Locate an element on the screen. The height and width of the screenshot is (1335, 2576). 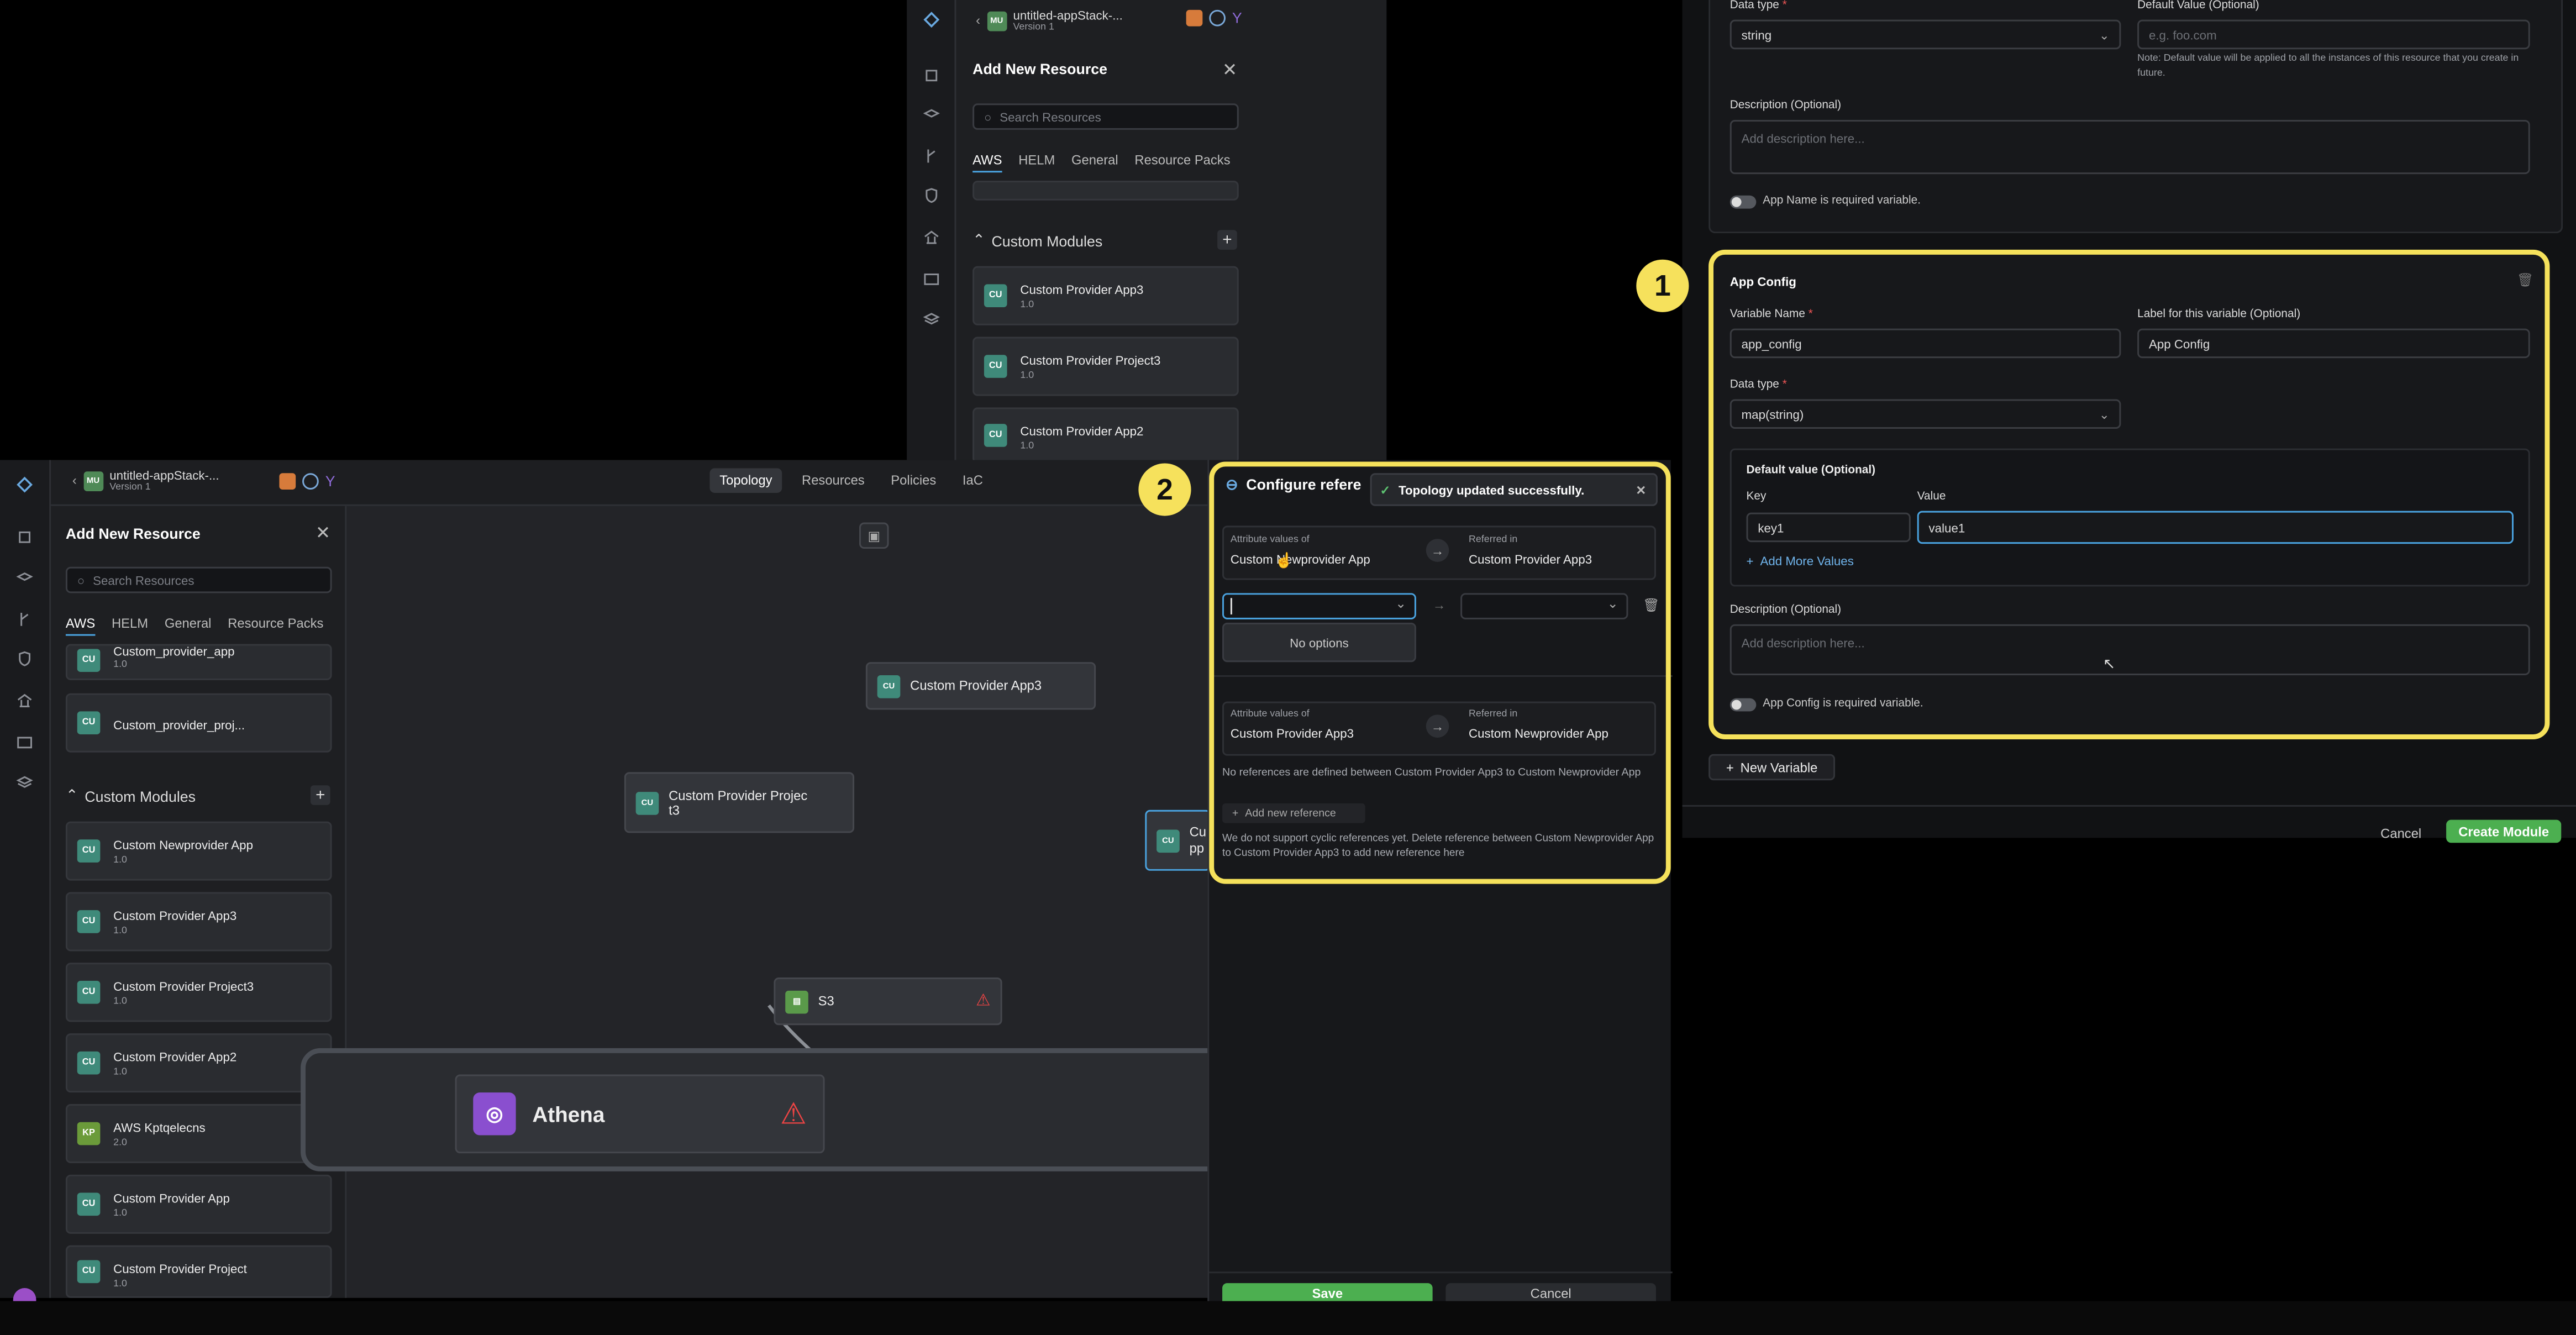
main-service-icons: Y is located at coordinates (310, 481).